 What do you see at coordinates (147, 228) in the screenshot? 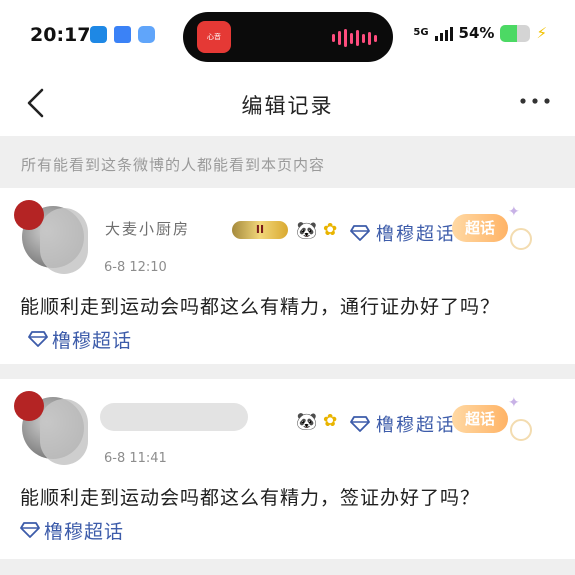
I see `username: 大麦小厨房` at bounding box center [147, 228].